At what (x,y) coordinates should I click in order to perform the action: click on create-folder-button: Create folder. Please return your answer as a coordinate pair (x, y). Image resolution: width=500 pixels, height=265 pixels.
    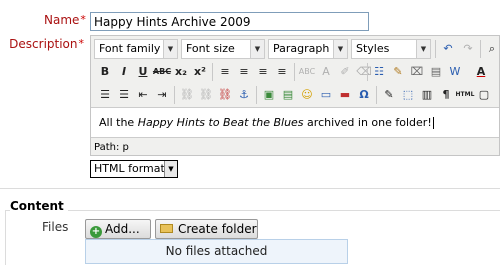
    Looking at the image, I should click on (206, 229).